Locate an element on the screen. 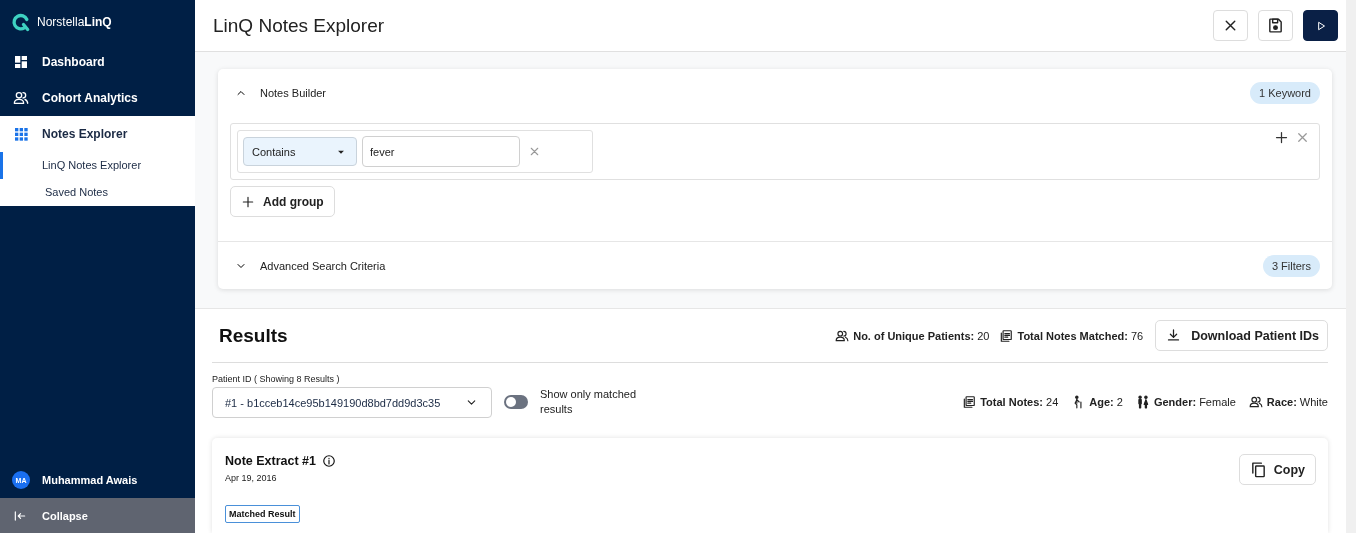  stat-text: Race: White is located at coordinates (1297, 402).